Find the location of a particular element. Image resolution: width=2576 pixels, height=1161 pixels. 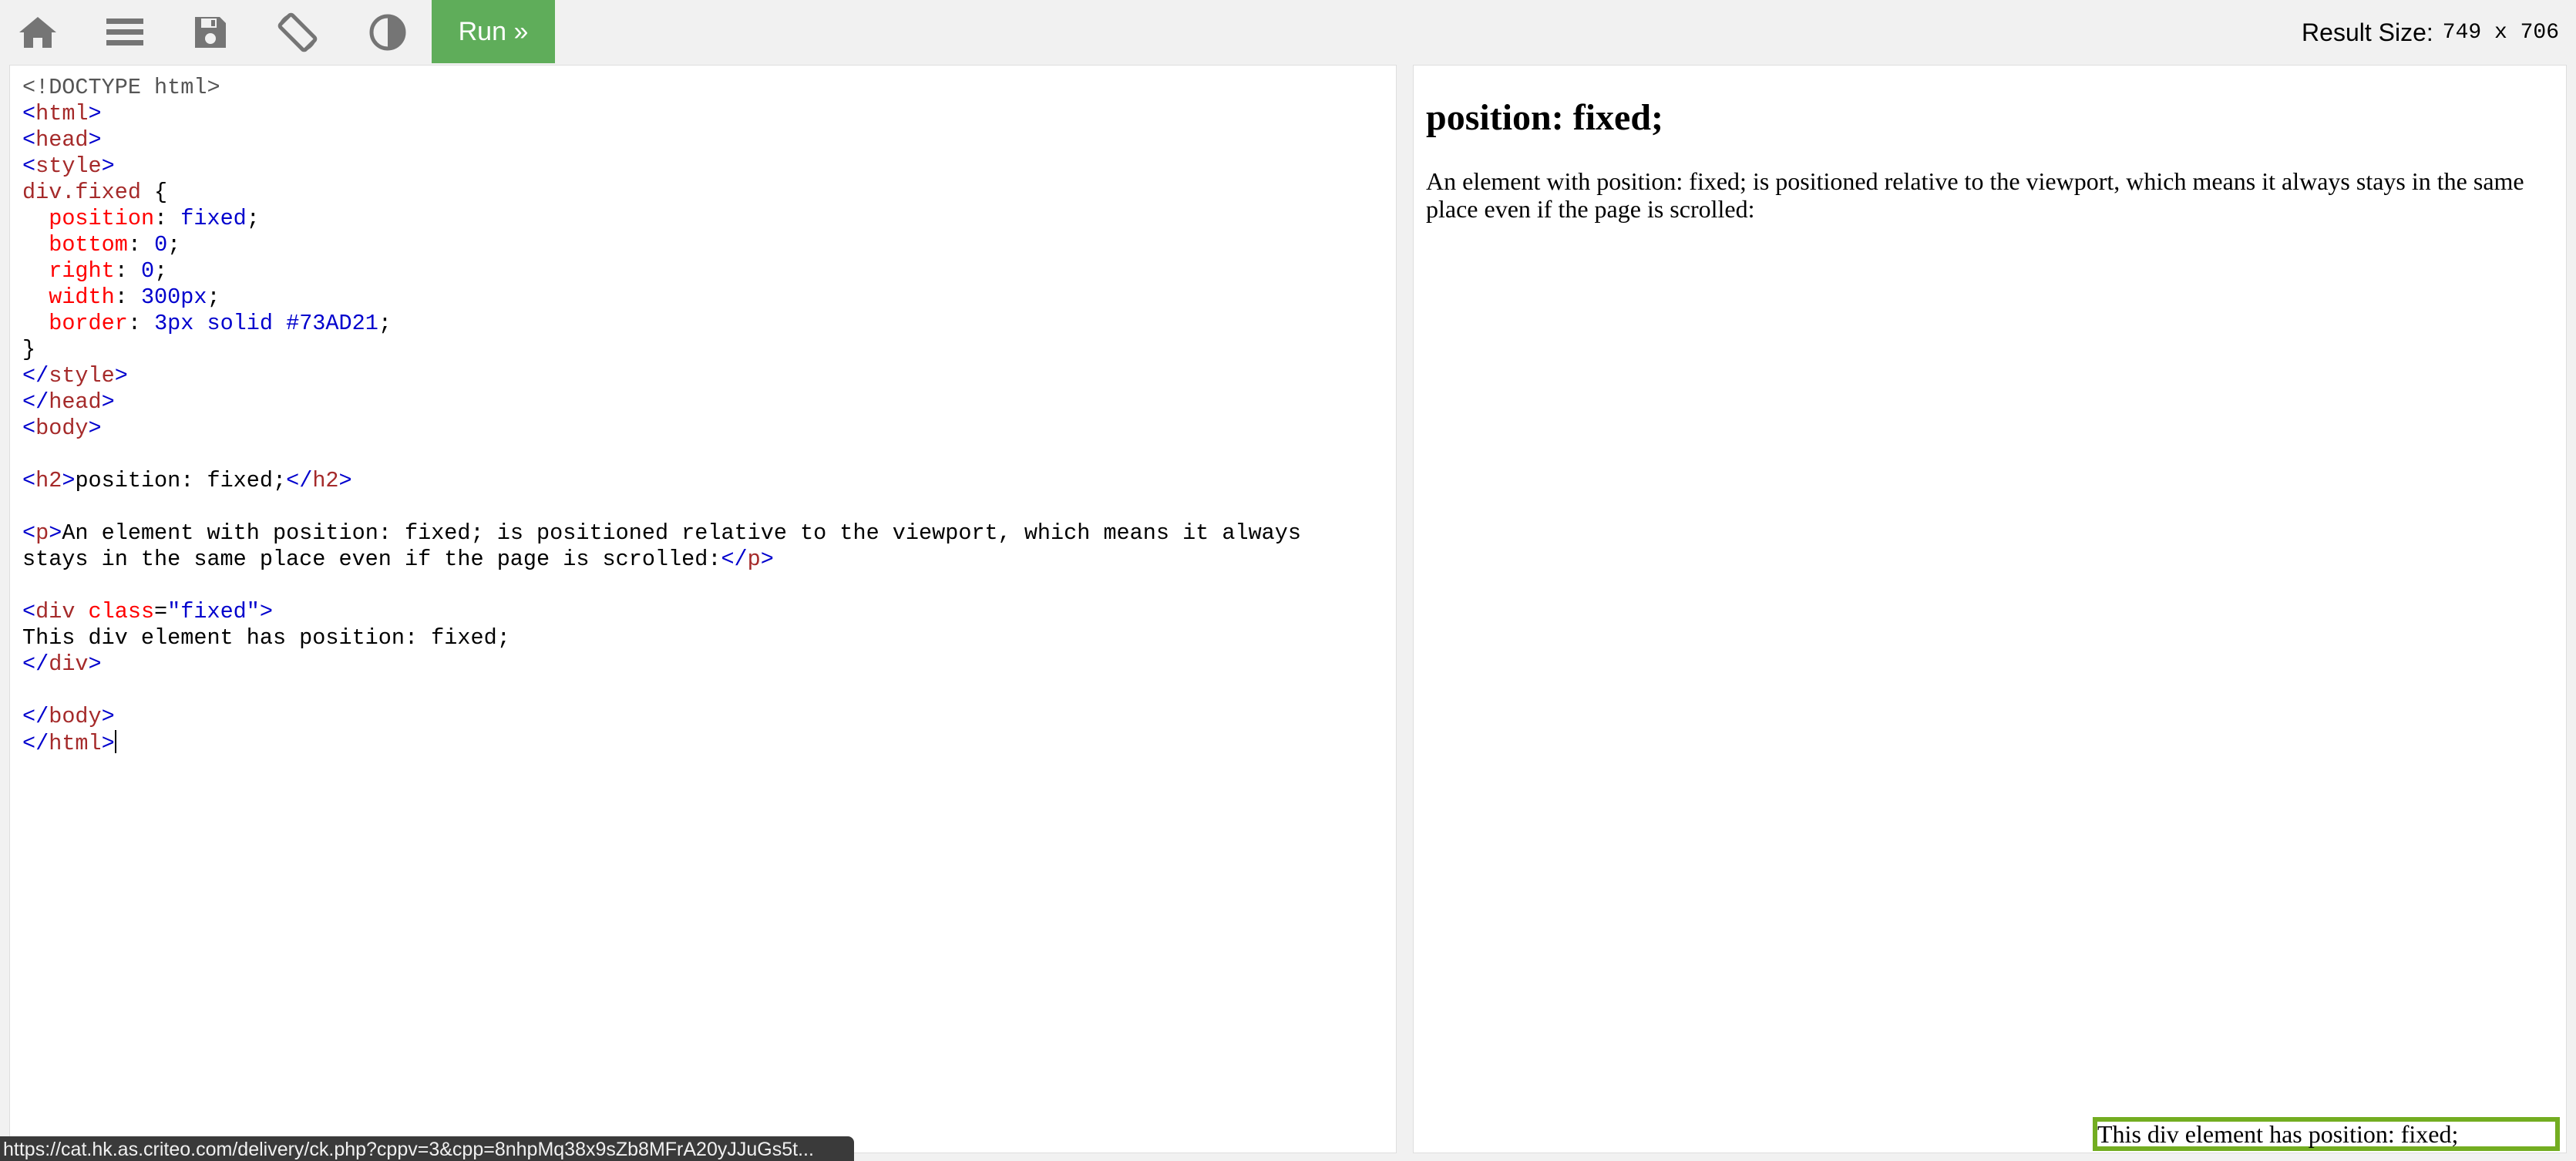

result-size-value: 749 x 706 is located at coordinates (2500, 32).